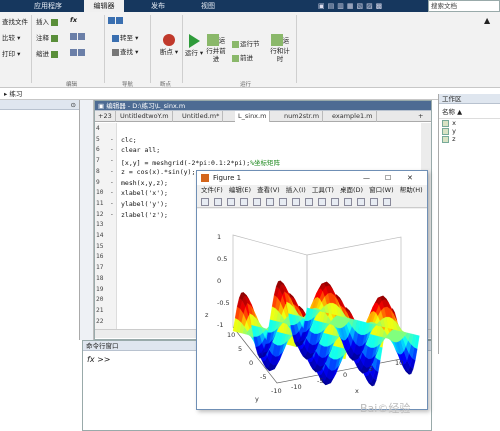  I want to click on figure-title: Figure 1, so click(227, 178).